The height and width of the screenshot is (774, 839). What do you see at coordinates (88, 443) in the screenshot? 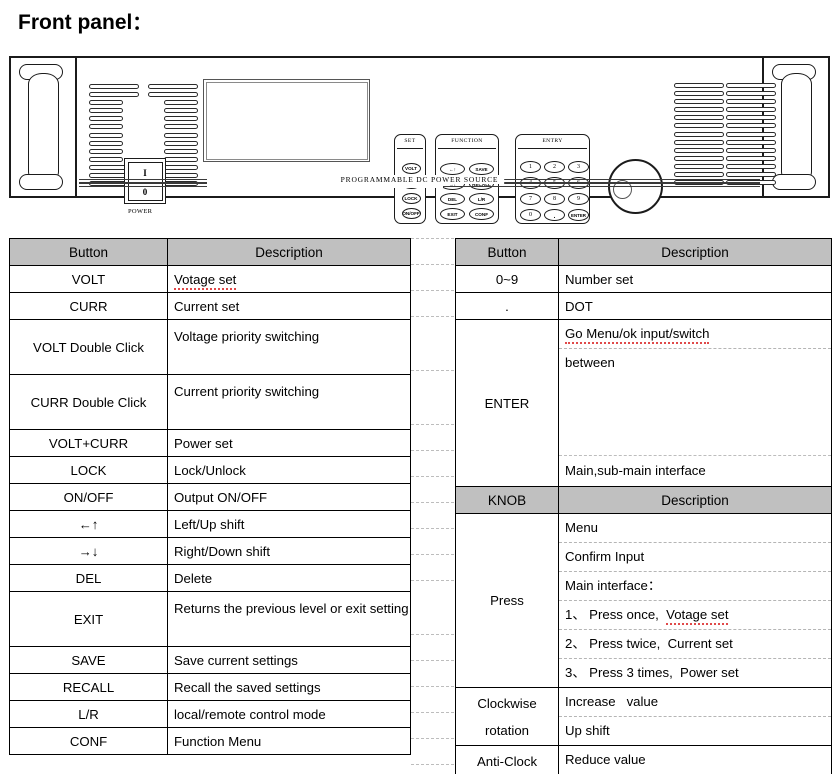
I see `cell-button: VOLT+CURR` at bounding box center [88, 443].